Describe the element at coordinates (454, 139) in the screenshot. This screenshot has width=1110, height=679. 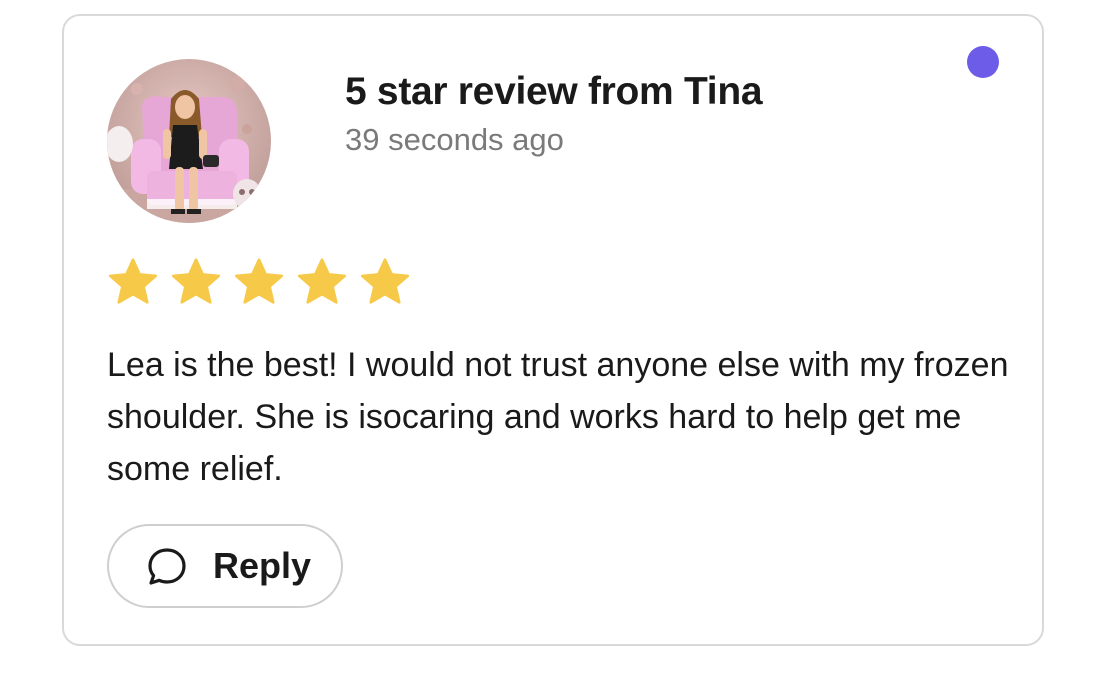
I see `notification-timestamp: 39 seconds ago` at that location.